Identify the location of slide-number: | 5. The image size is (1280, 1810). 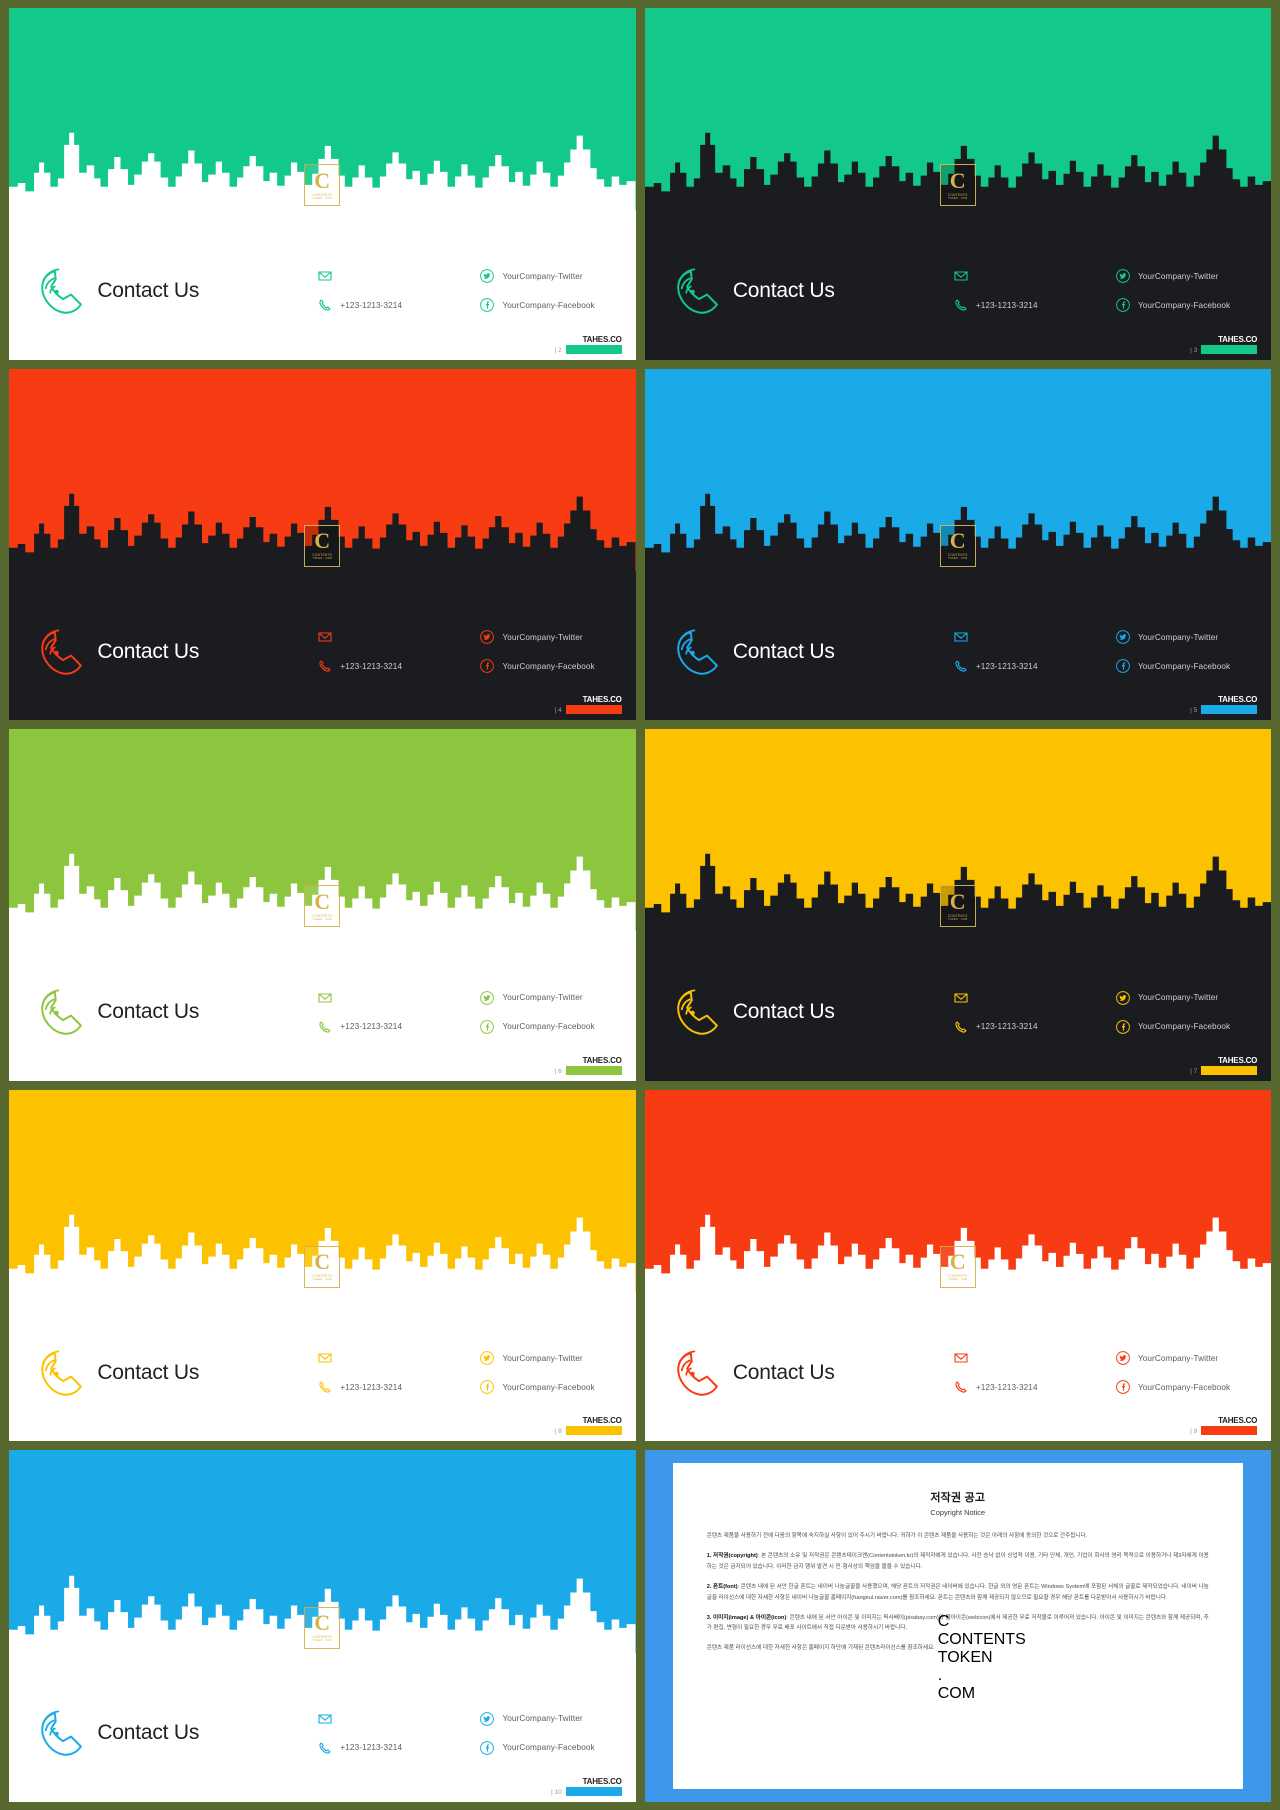
(1194, 711).